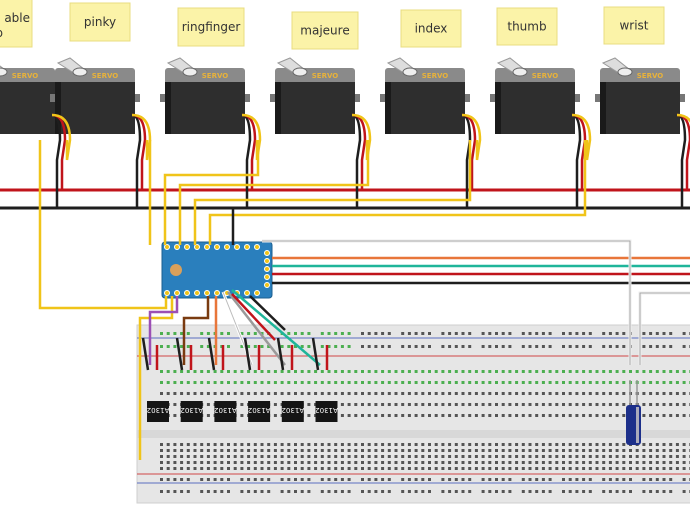 This screenshot has height=518, width=690. I want to click on label-text: able, so click(17, 18).